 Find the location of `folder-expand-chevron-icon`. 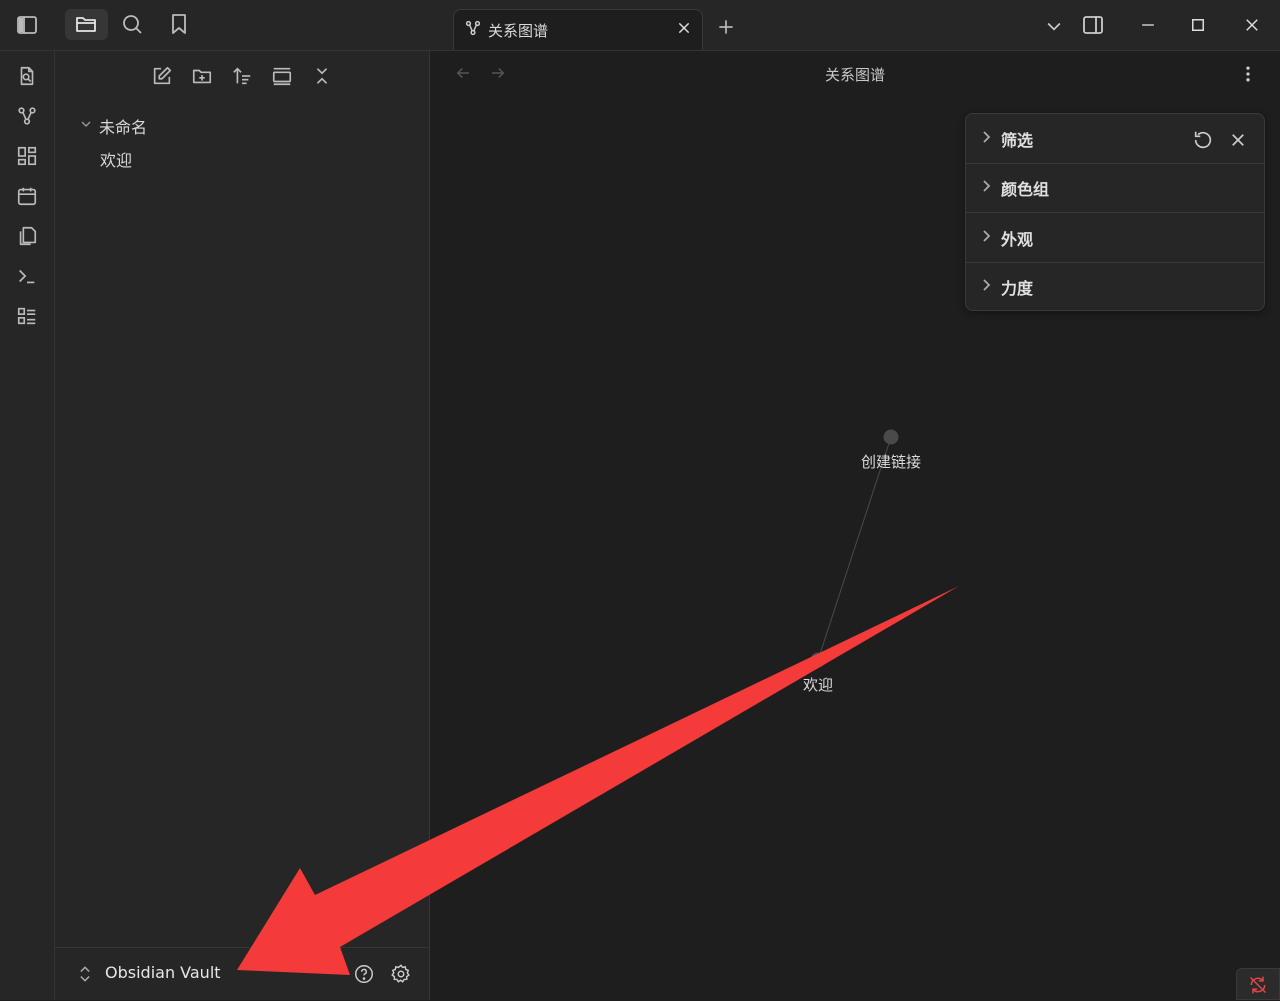

folder-expand-chevron-icon is located at coordinates (86, 124).